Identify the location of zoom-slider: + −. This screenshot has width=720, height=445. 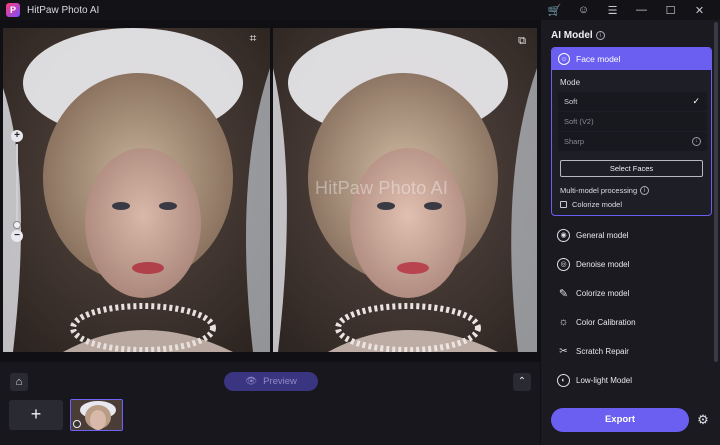
(17, 186).